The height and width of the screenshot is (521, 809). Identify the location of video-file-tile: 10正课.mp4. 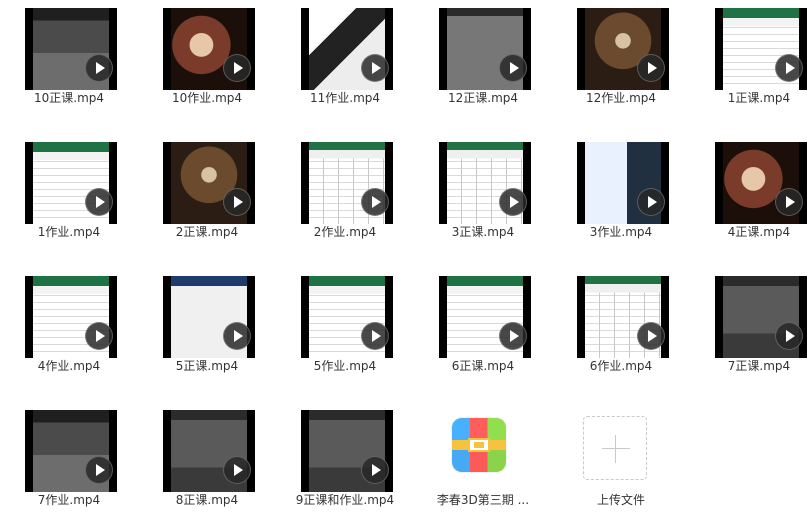
(69, 60).